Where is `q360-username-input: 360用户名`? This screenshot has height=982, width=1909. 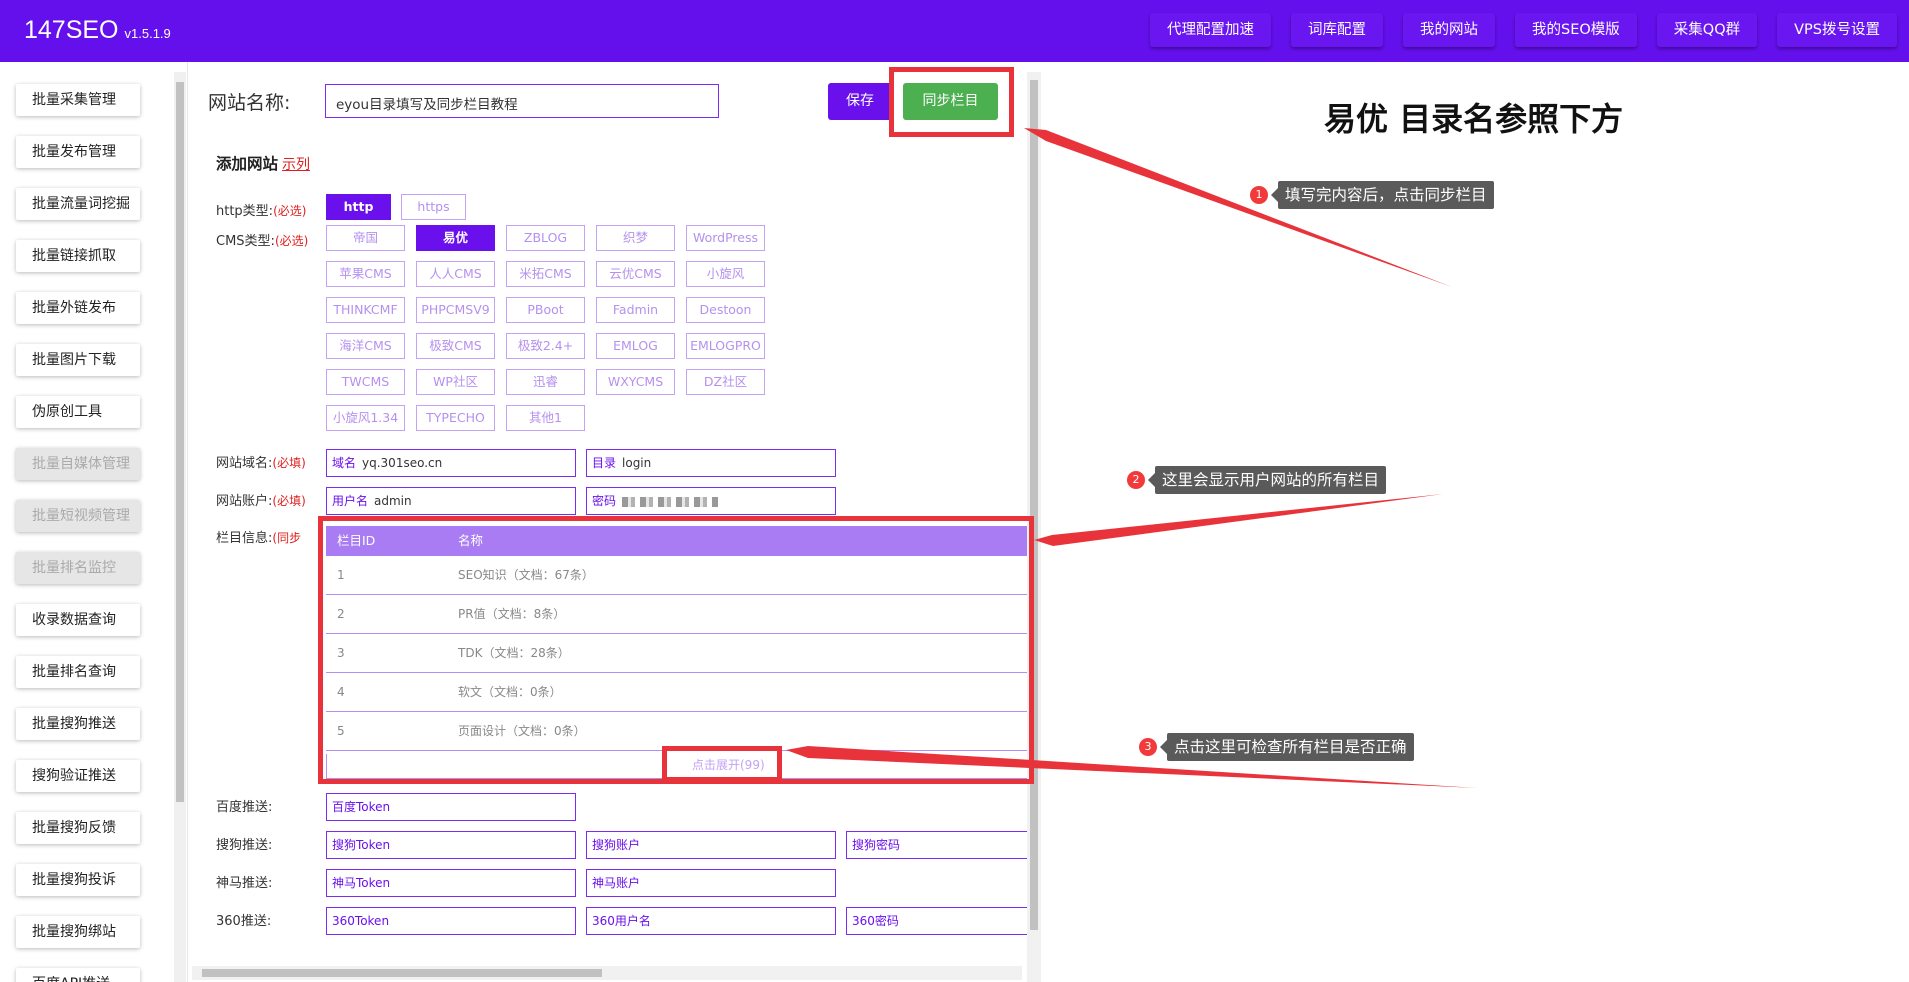 q360-username-input: 360用户名 is located at coordinates (711, 921).